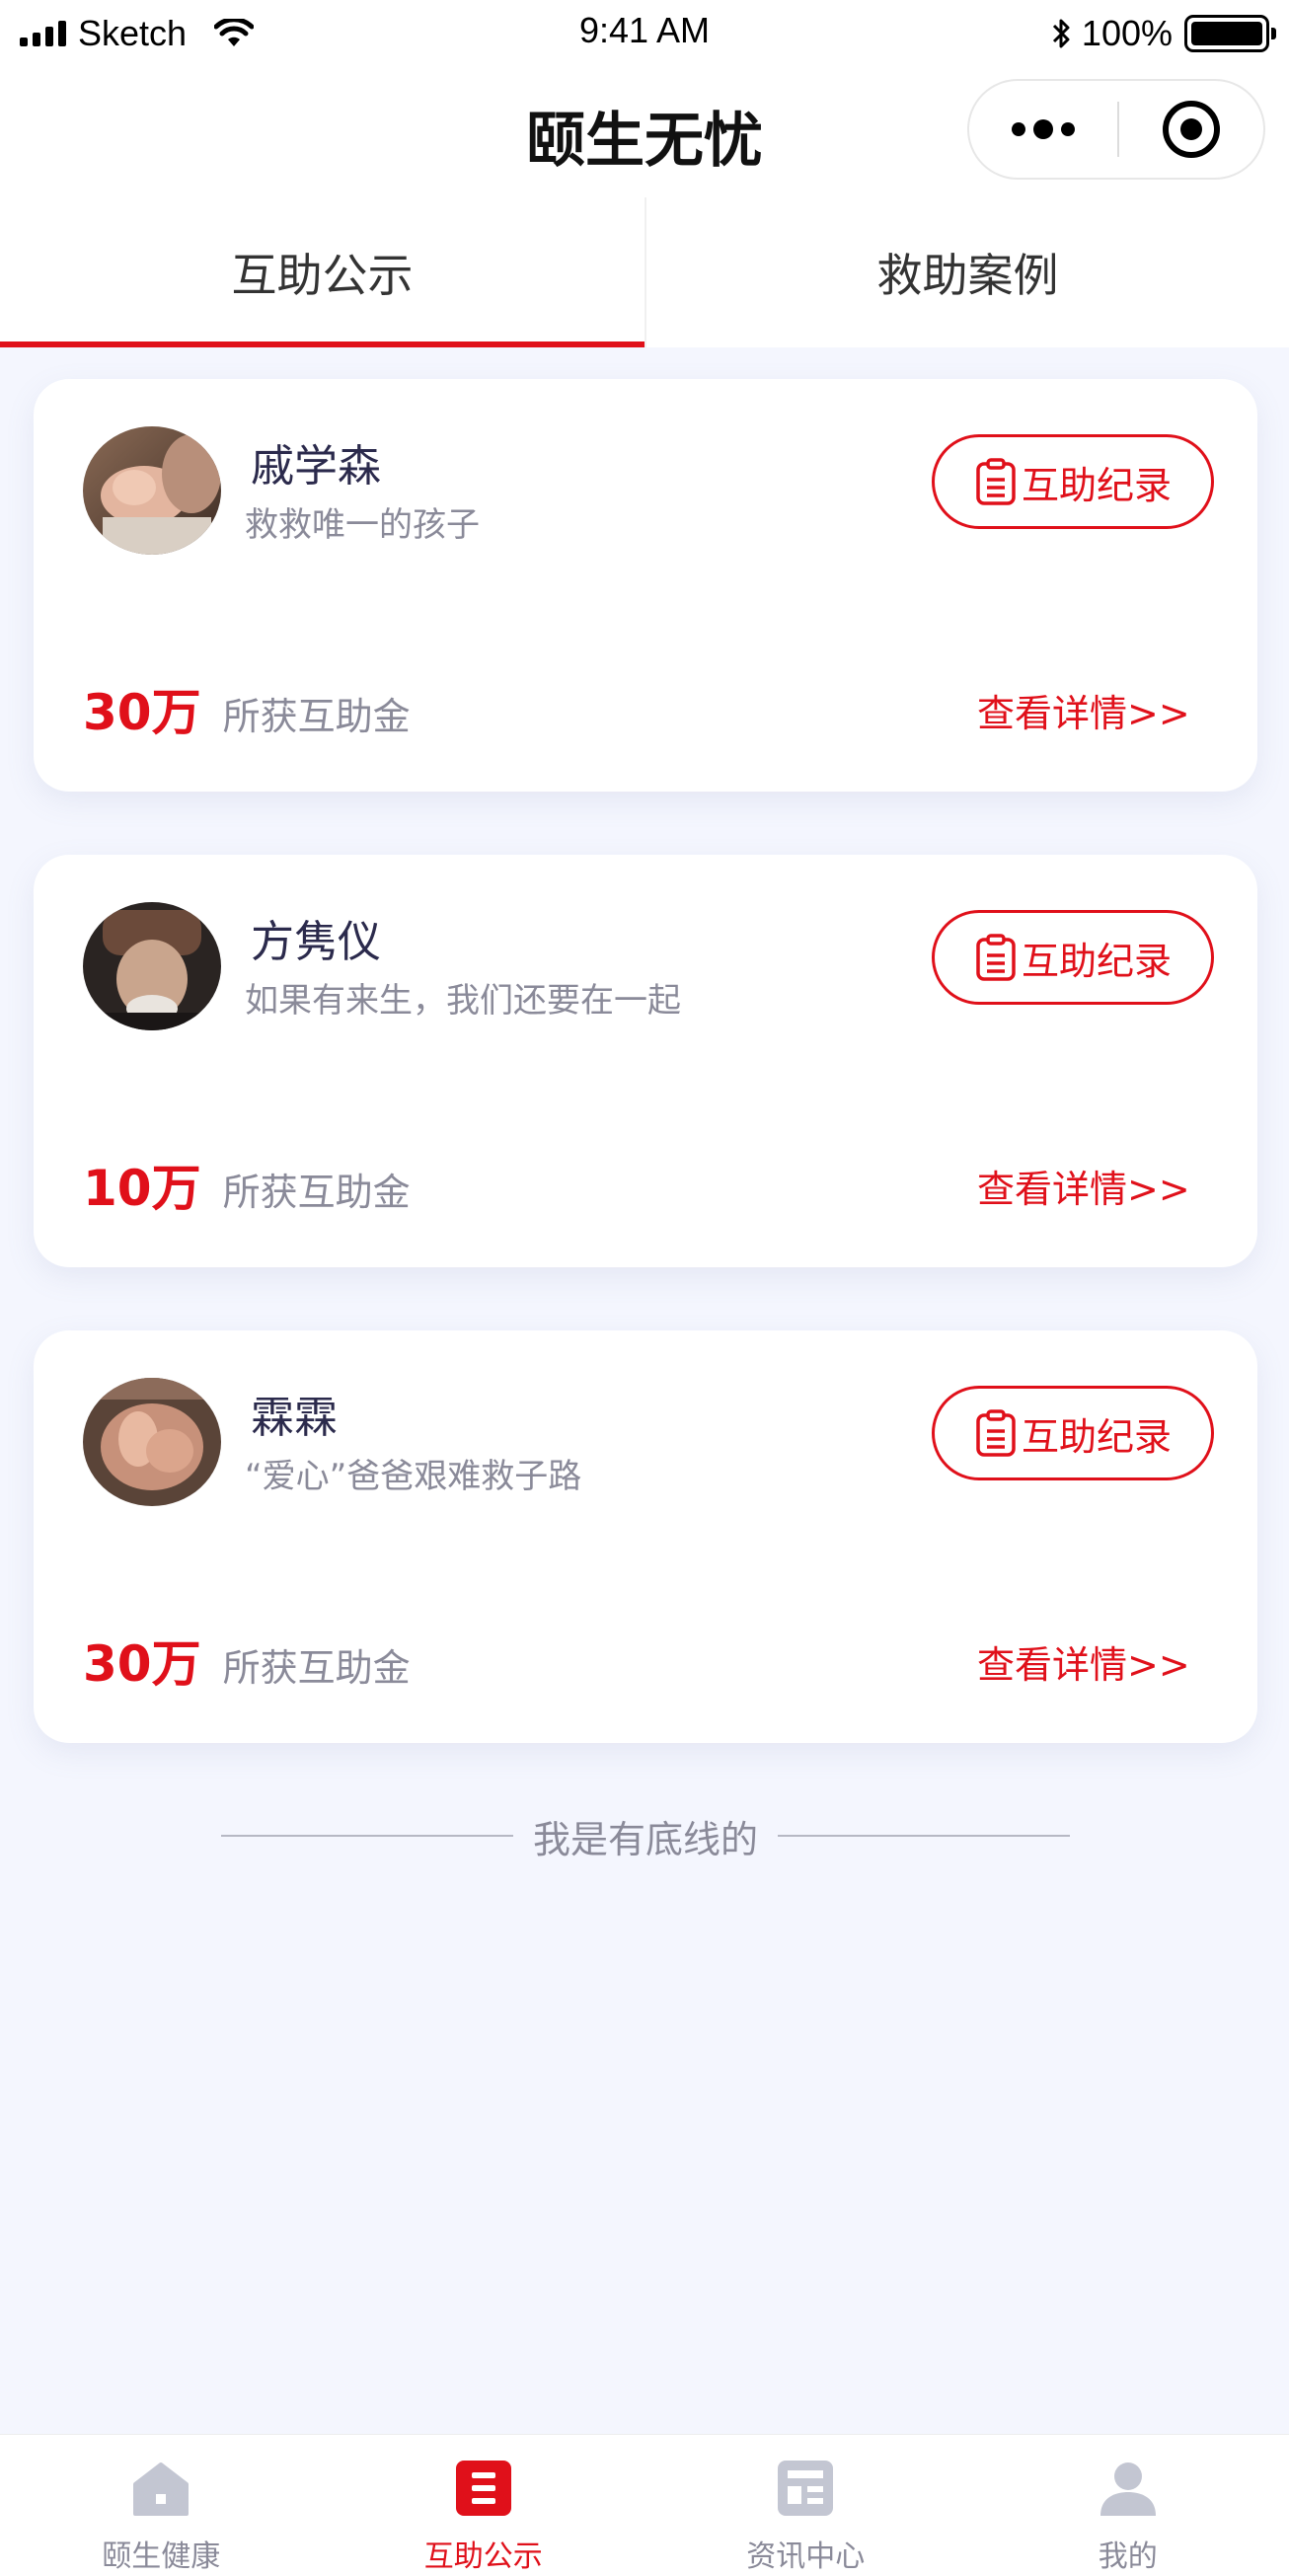 This screenshot has width=1289, height=2576. What do you see at coordinates (295, 1418) in the screenshot?
I see `person-name: 霖霖` at bounding box center [295, 1418].